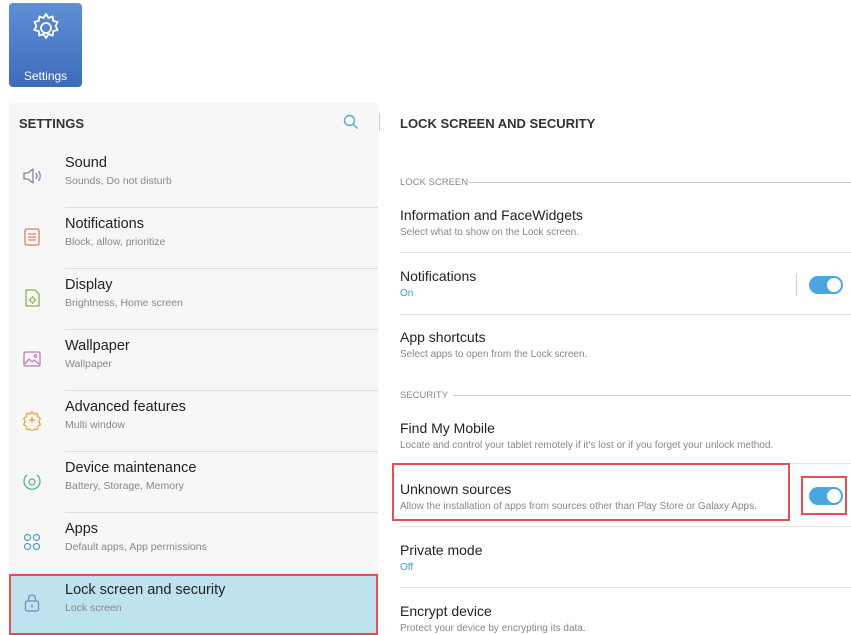 The width and height of the screenshot is (851, 635). I want to click on toggle-knob, so click(834, 285).